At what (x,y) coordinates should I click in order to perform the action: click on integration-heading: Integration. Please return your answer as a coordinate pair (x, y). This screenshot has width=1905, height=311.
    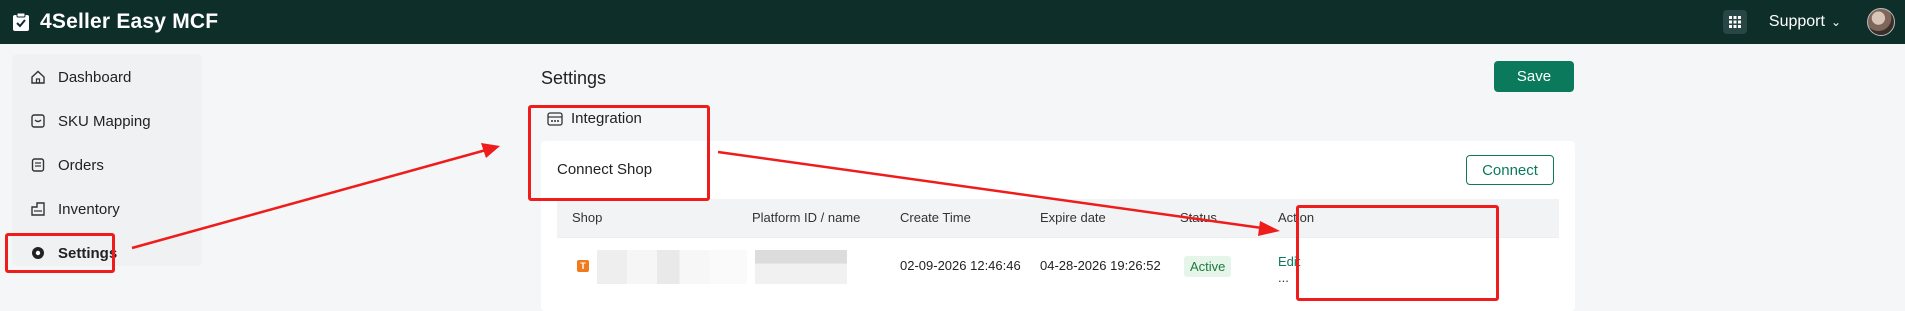
    Looking at the image, I should click on (594, 118).